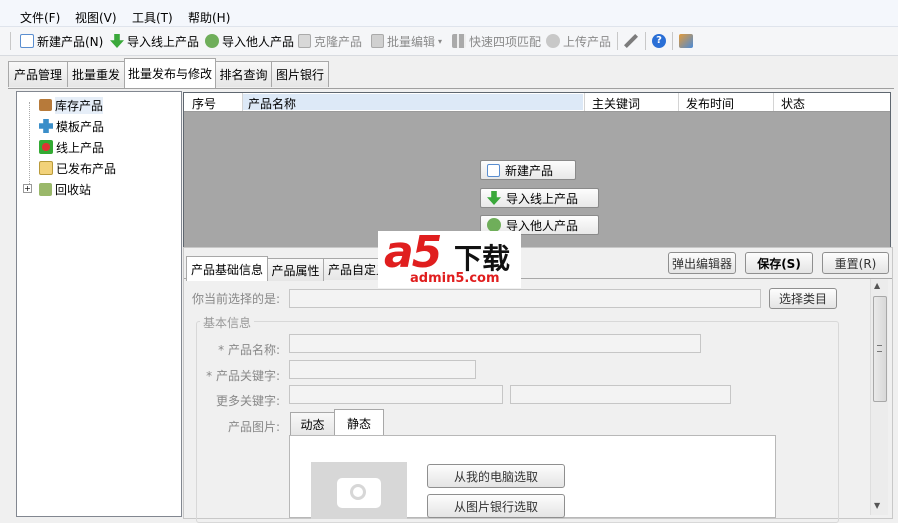 The height and width of the screenshot is (523, 898). Describe the element at coordinates (495, 343) in the screenshot. I see `product-name-input` at that location.